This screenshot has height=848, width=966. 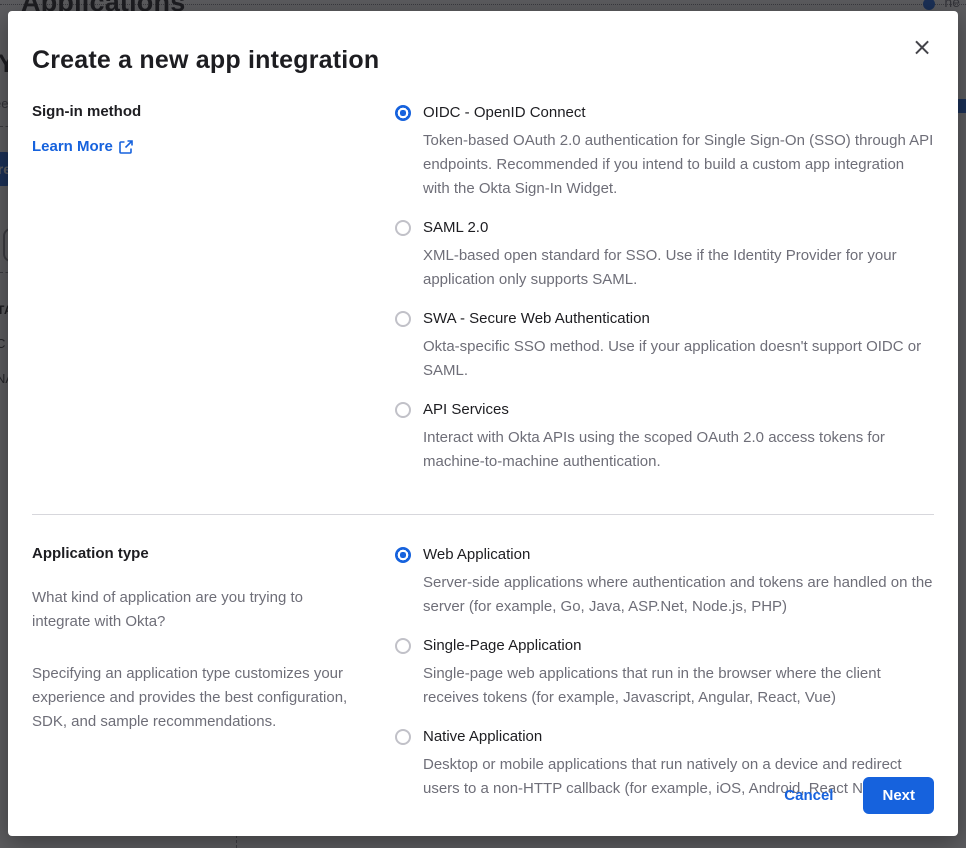 What do you see at coordinates (502, 645) in the screenshot?
I see `radio-option-label: Single-Page Application` at bounding box center [502, 645].